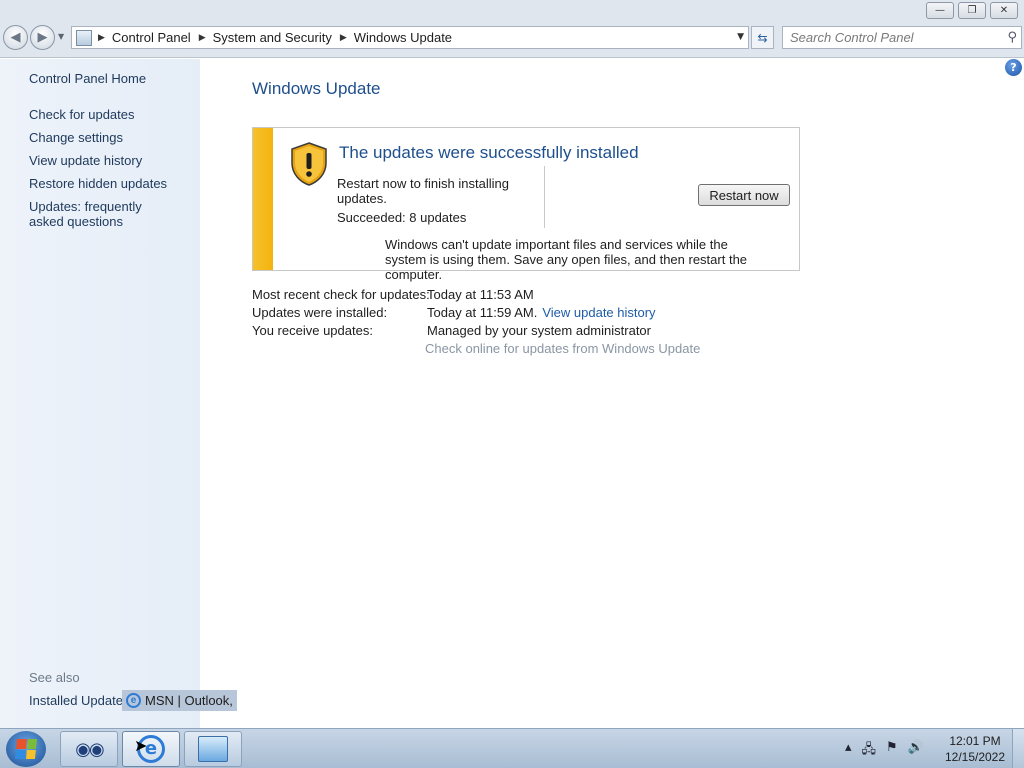 The image size is (1024, 768). What do you see at coordinates (975, 741) in the screenshot?
I see `clock-time: 12:01 PM` at bounding box center [975, 741].